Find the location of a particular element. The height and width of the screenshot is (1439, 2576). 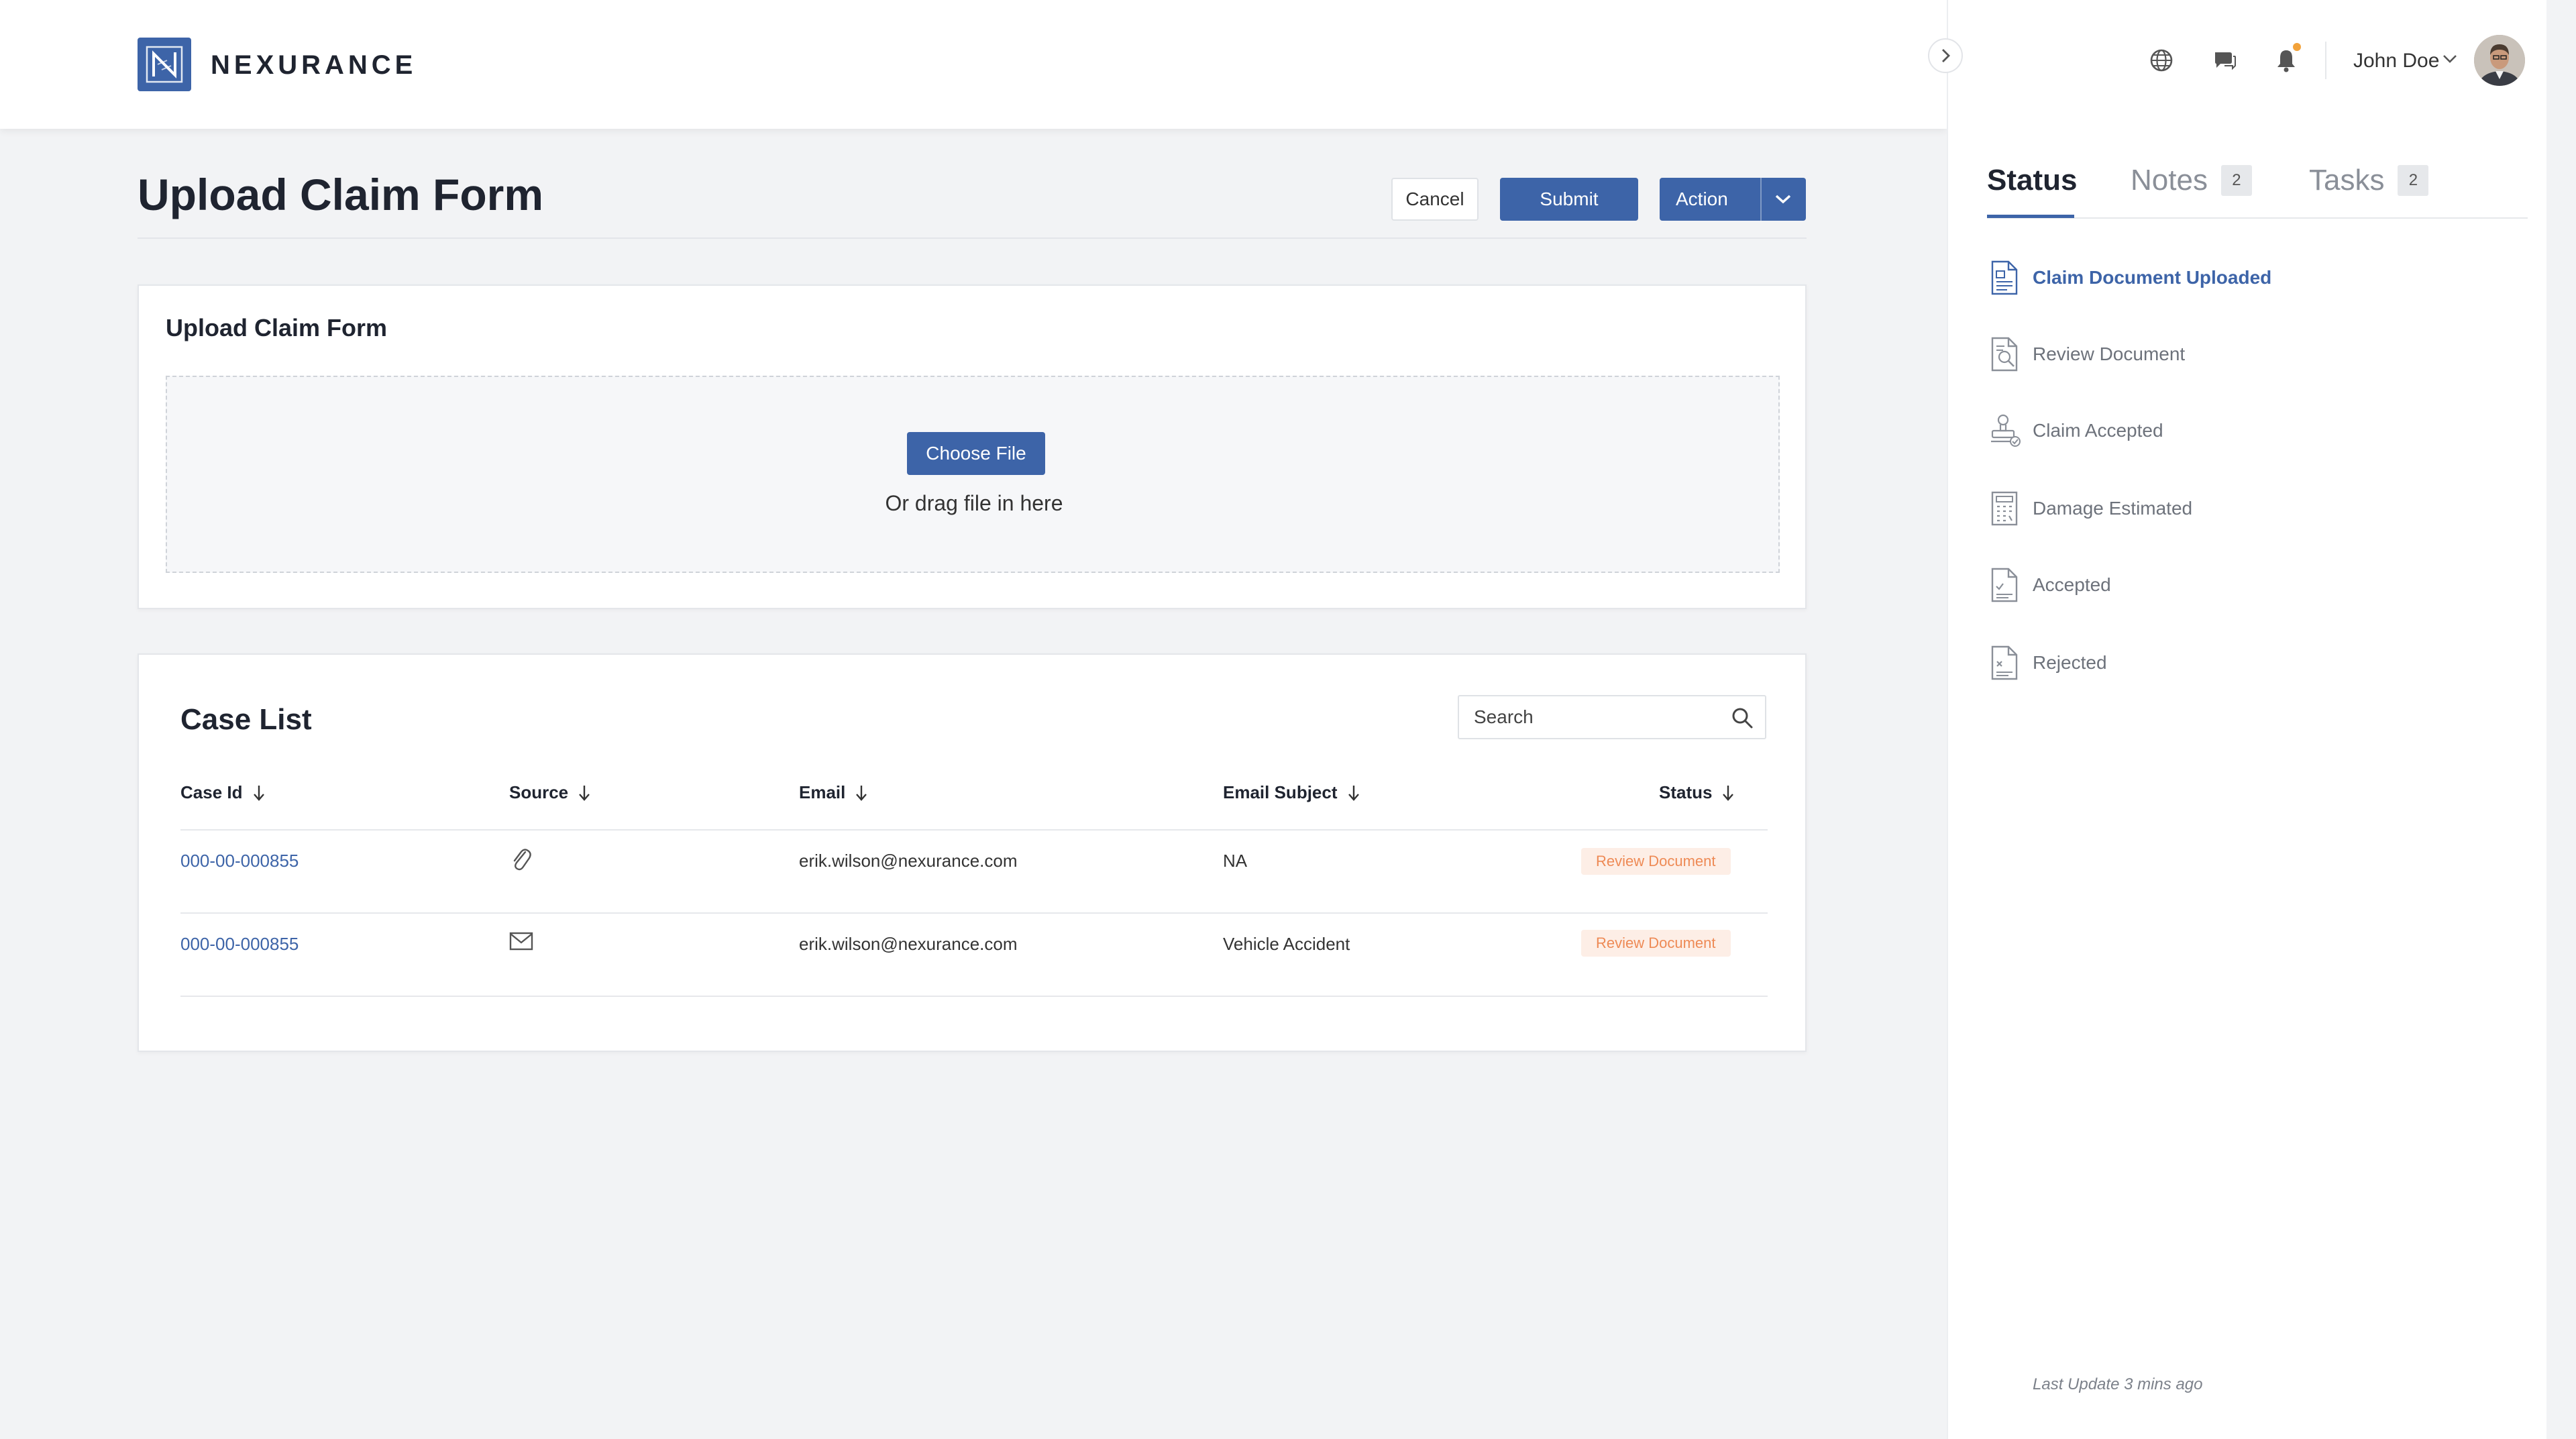

user-name: John Doe is located at coordinates (2396, 61).